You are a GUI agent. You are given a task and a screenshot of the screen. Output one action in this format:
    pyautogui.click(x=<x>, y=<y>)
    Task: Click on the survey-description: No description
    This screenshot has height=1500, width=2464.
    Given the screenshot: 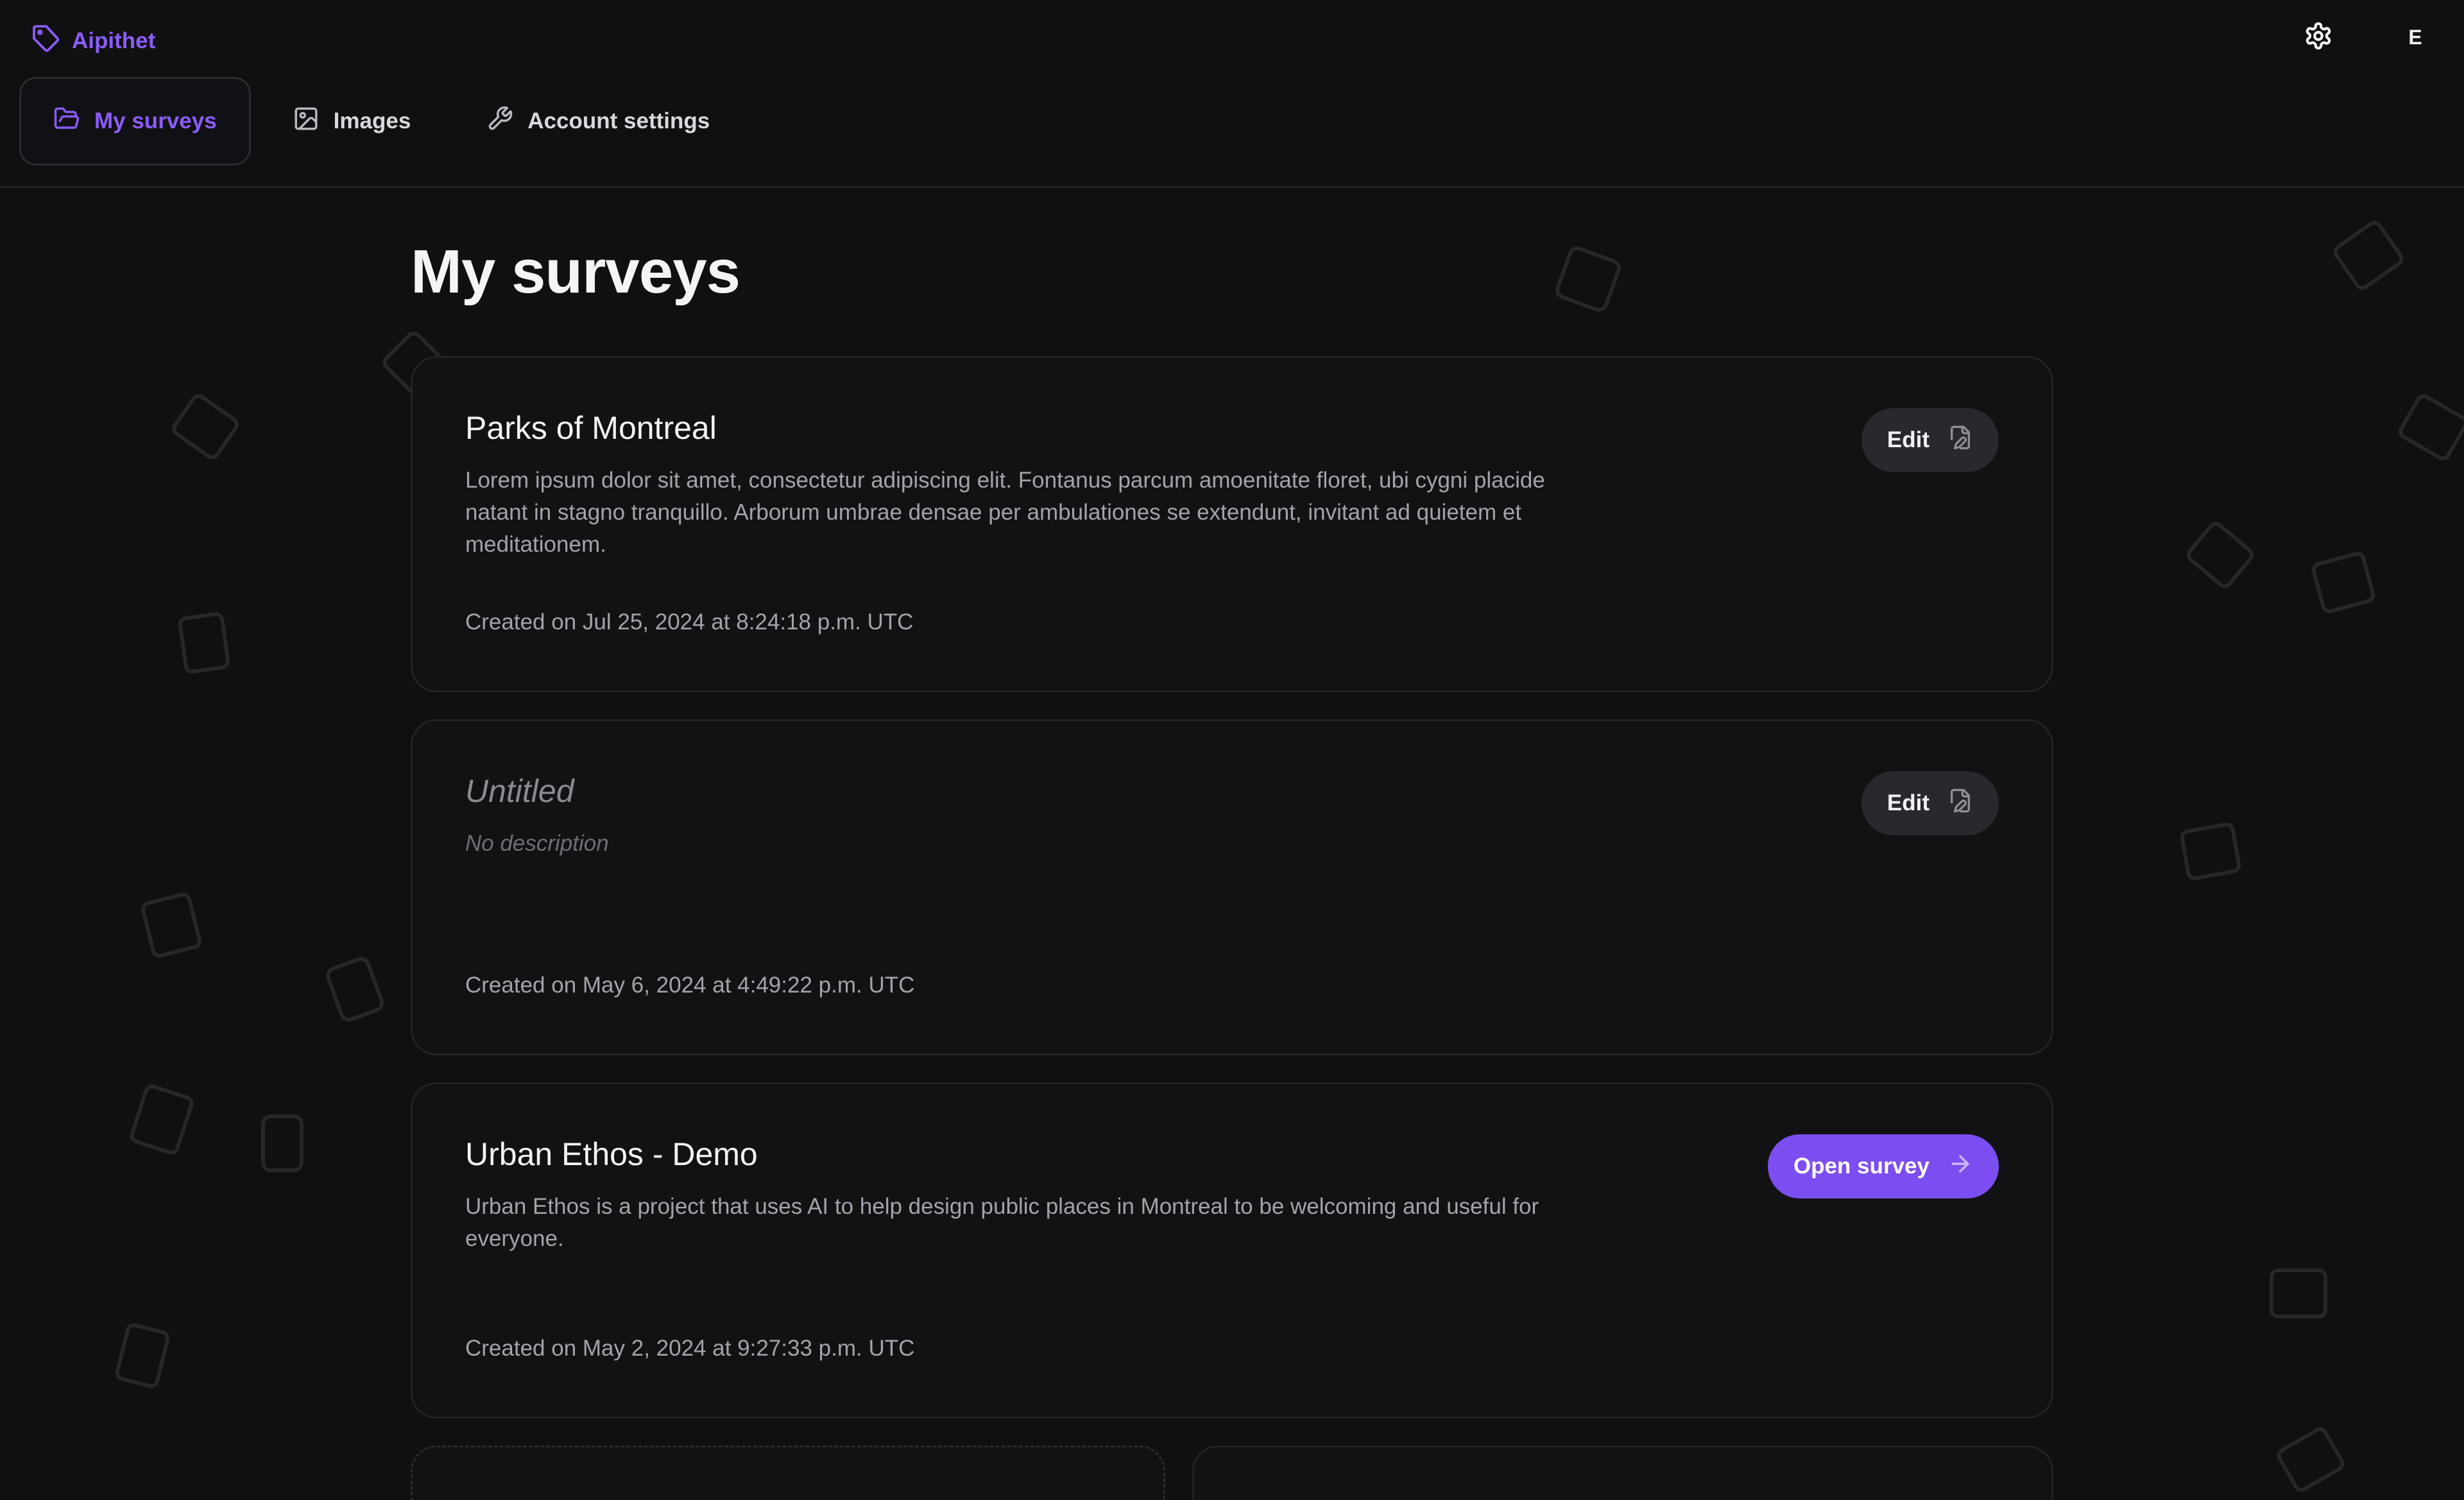 What is the action you would take?
    pyautogui.click(x=537, y=843)
    